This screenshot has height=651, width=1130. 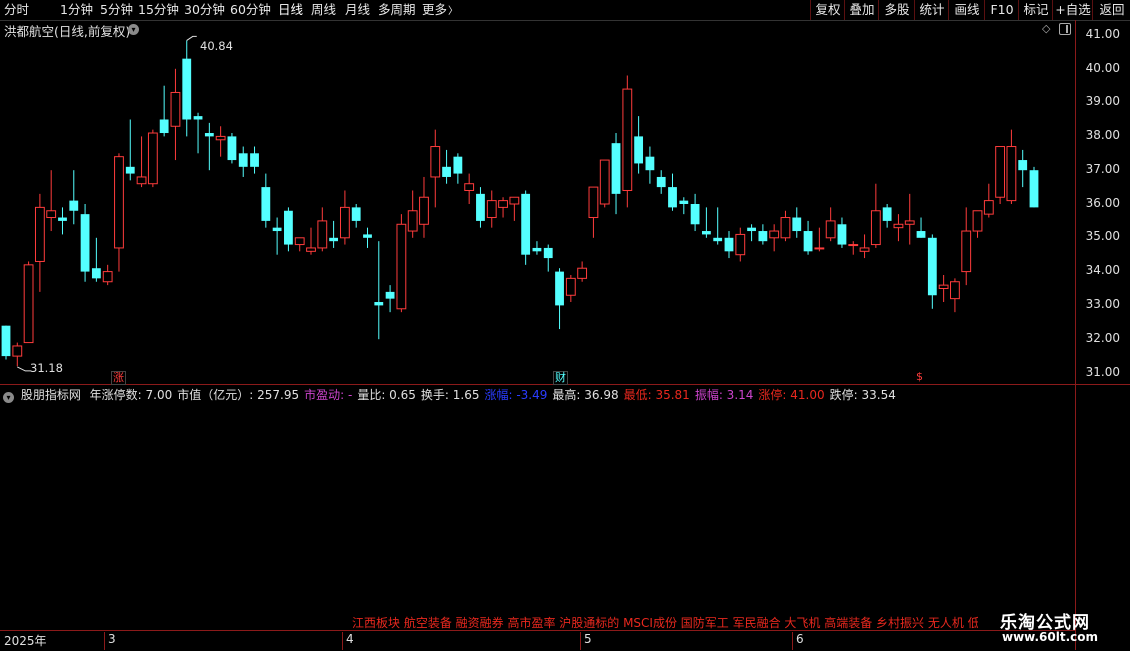 What do you see at coordinates (250, 10) in the screenshot?
I see `period-tab-60min: 60分钟` at bounding box center [250, 10].